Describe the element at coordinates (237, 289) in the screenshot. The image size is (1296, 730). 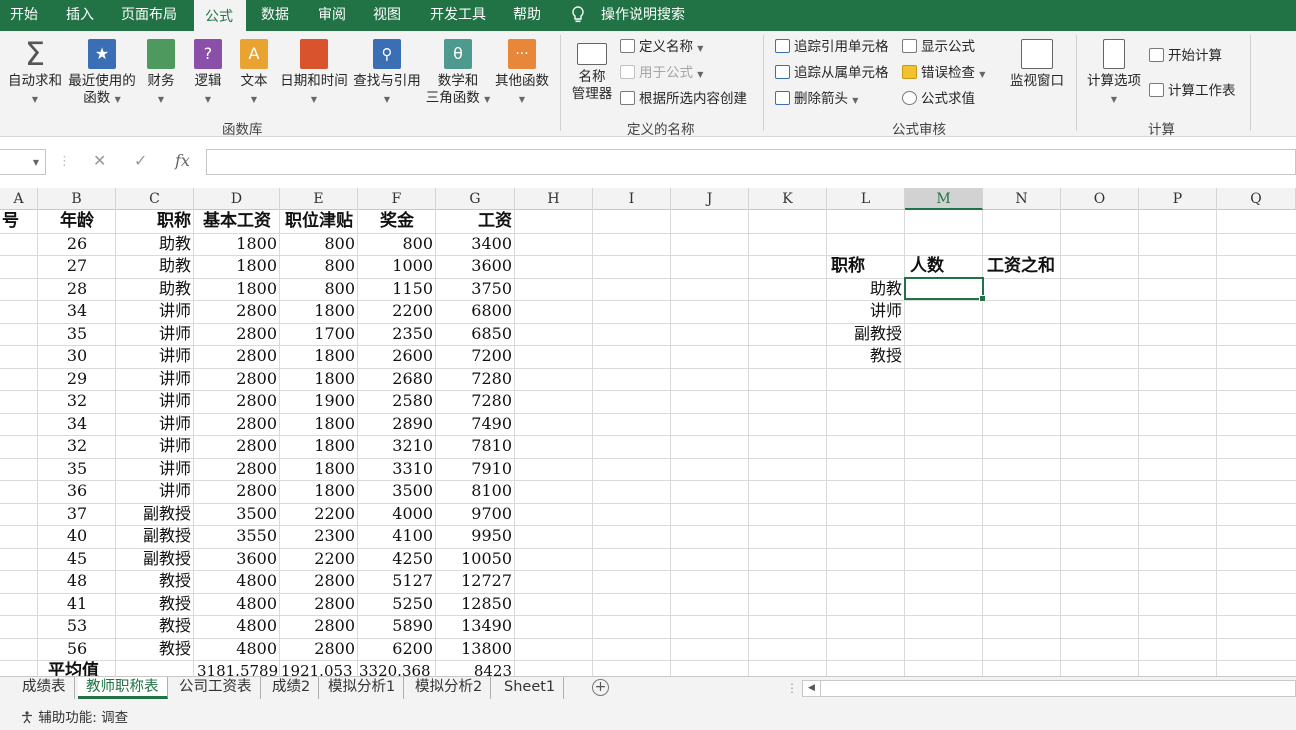
I see `cell-base-salary: 1800` at that location.